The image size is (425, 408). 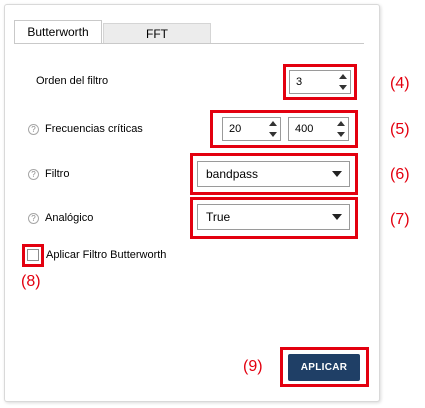 I want to click on analog-label: ? Analógico, so click(x=60, y=218).